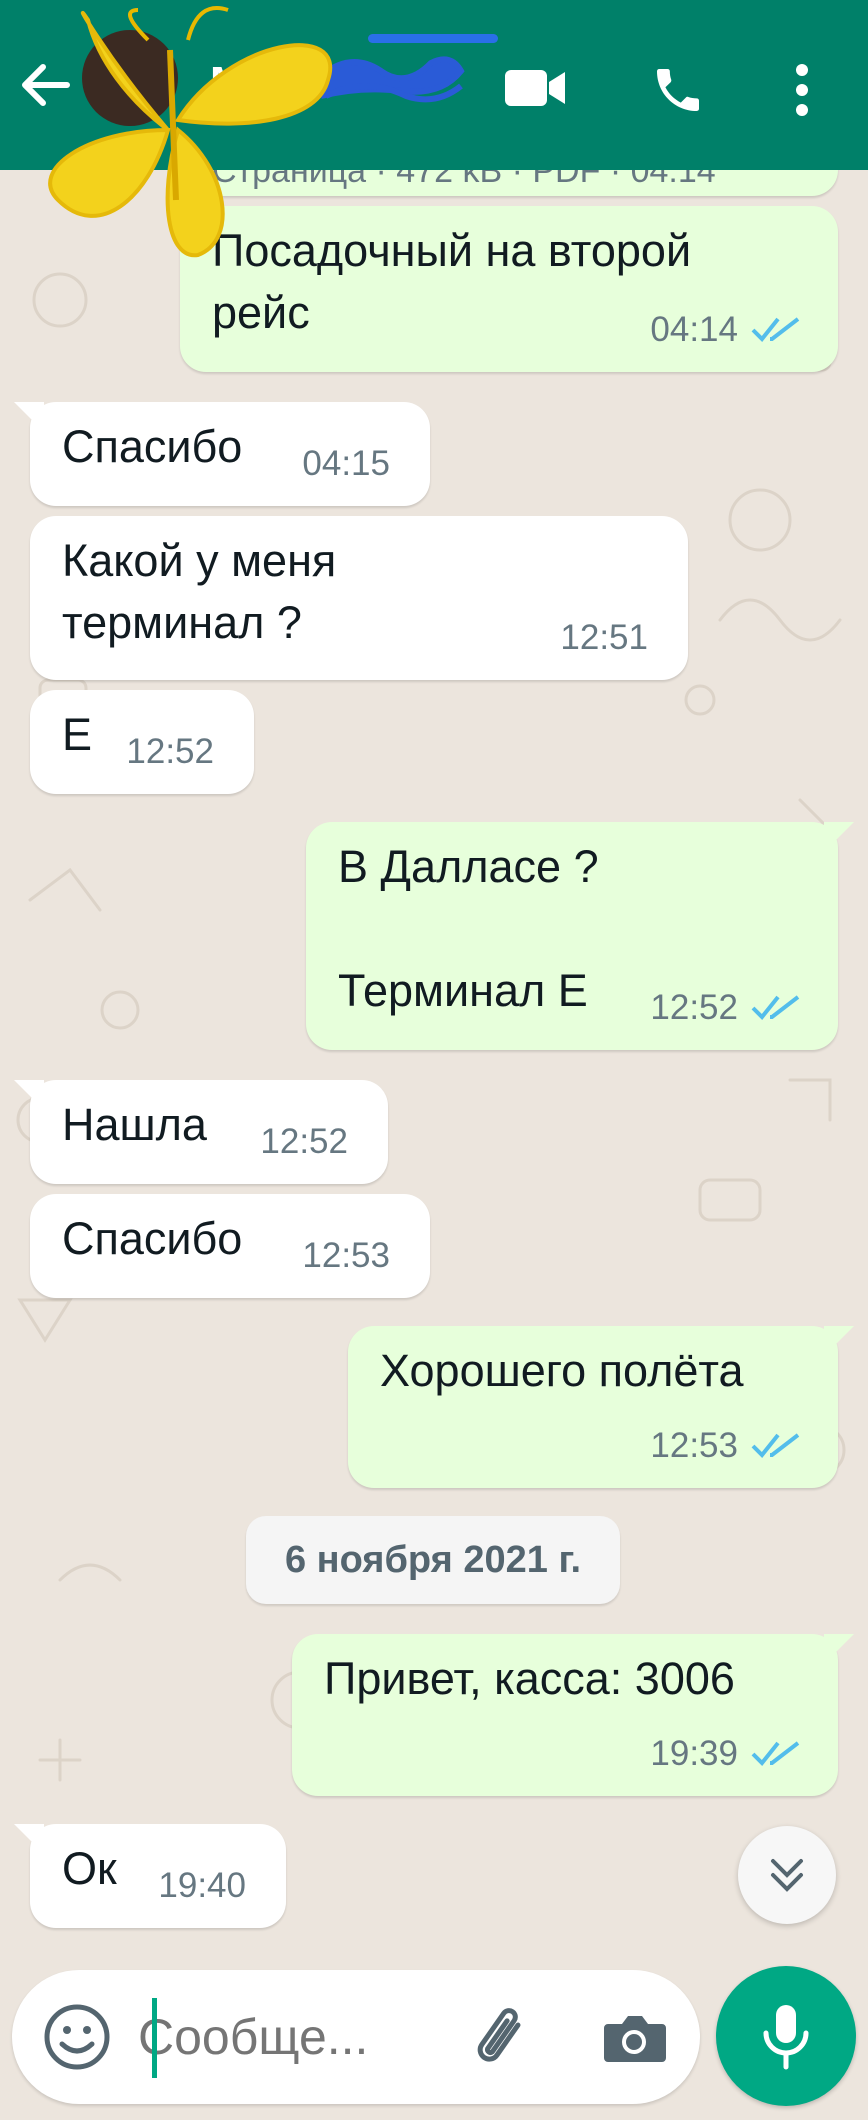 This screenshot has height=2120, width=868. I want to click on camera-button, so click(634, 2038).